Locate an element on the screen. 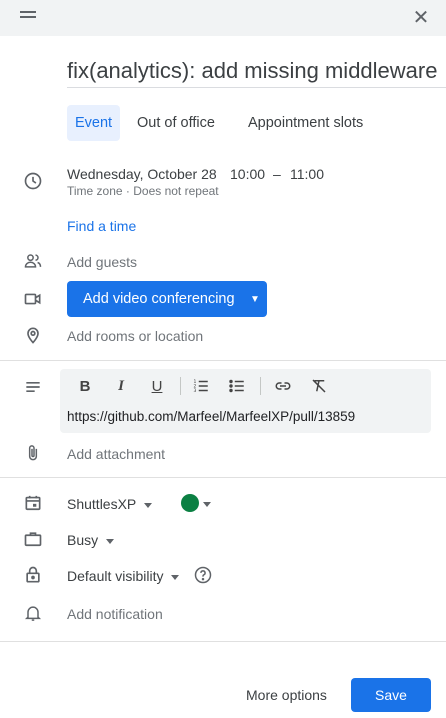 The image size is (446, 718). bold-button: B is located at coordinates (85, 386).